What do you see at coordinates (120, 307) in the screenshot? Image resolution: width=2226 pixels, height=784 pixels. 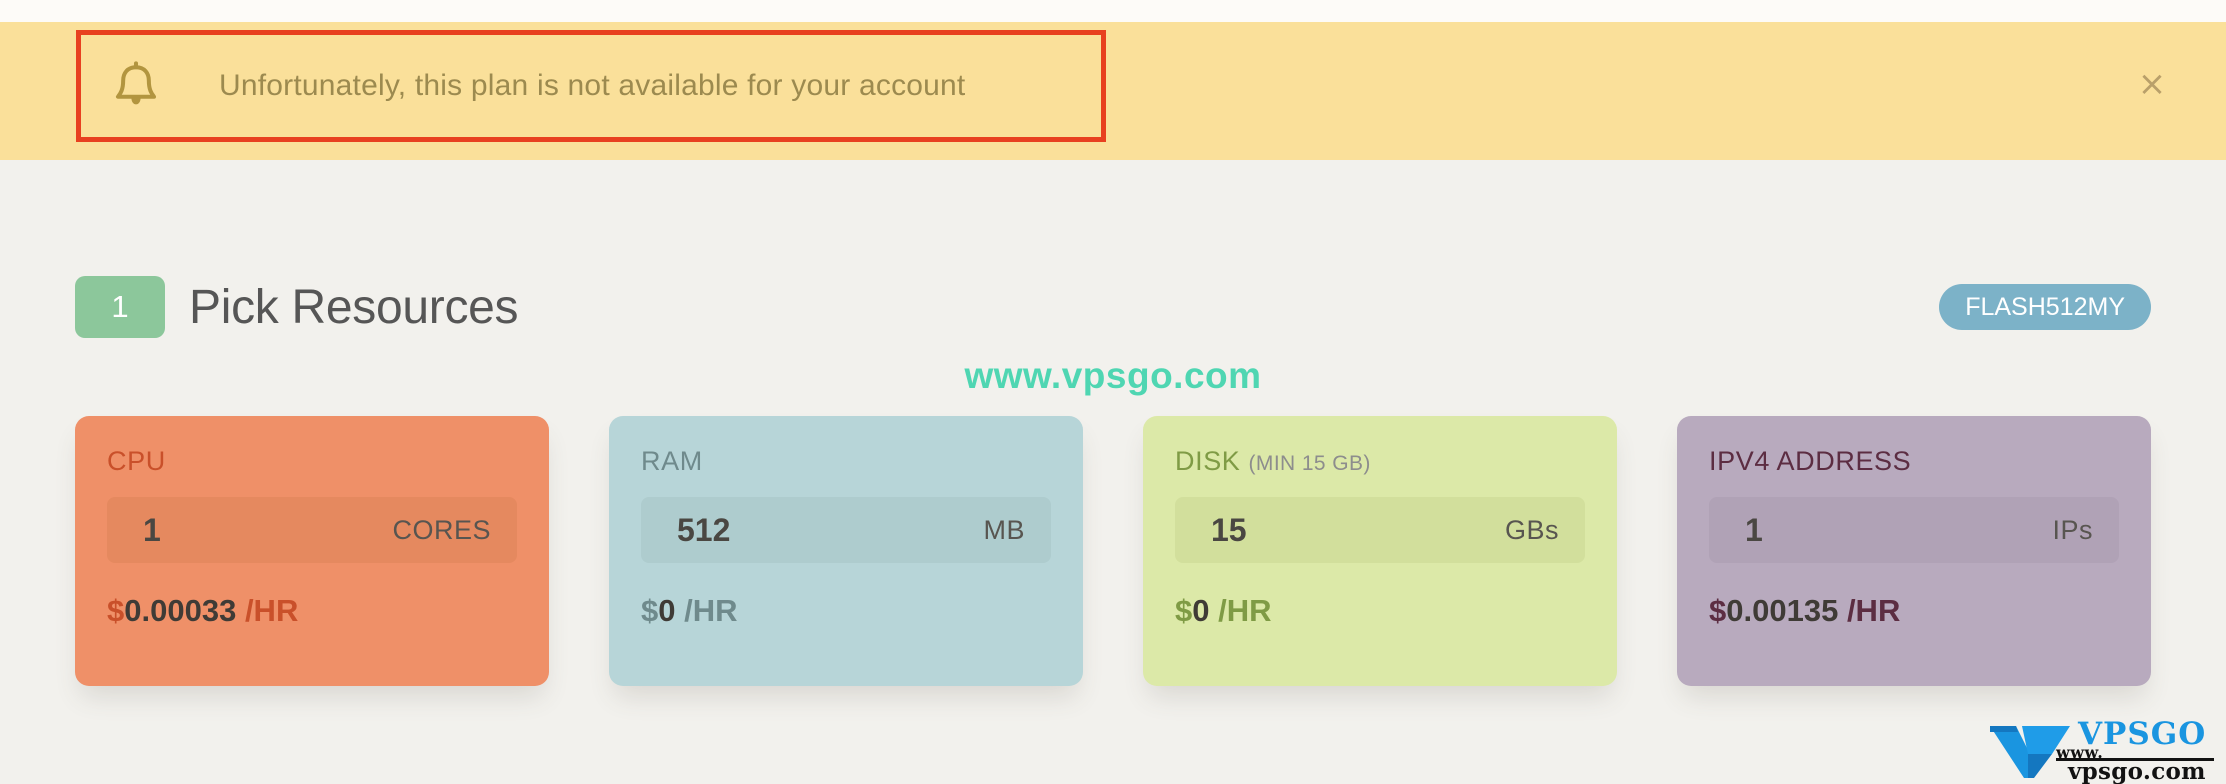 I see `step-number-badge: 1` at bounding box center [120, 307].